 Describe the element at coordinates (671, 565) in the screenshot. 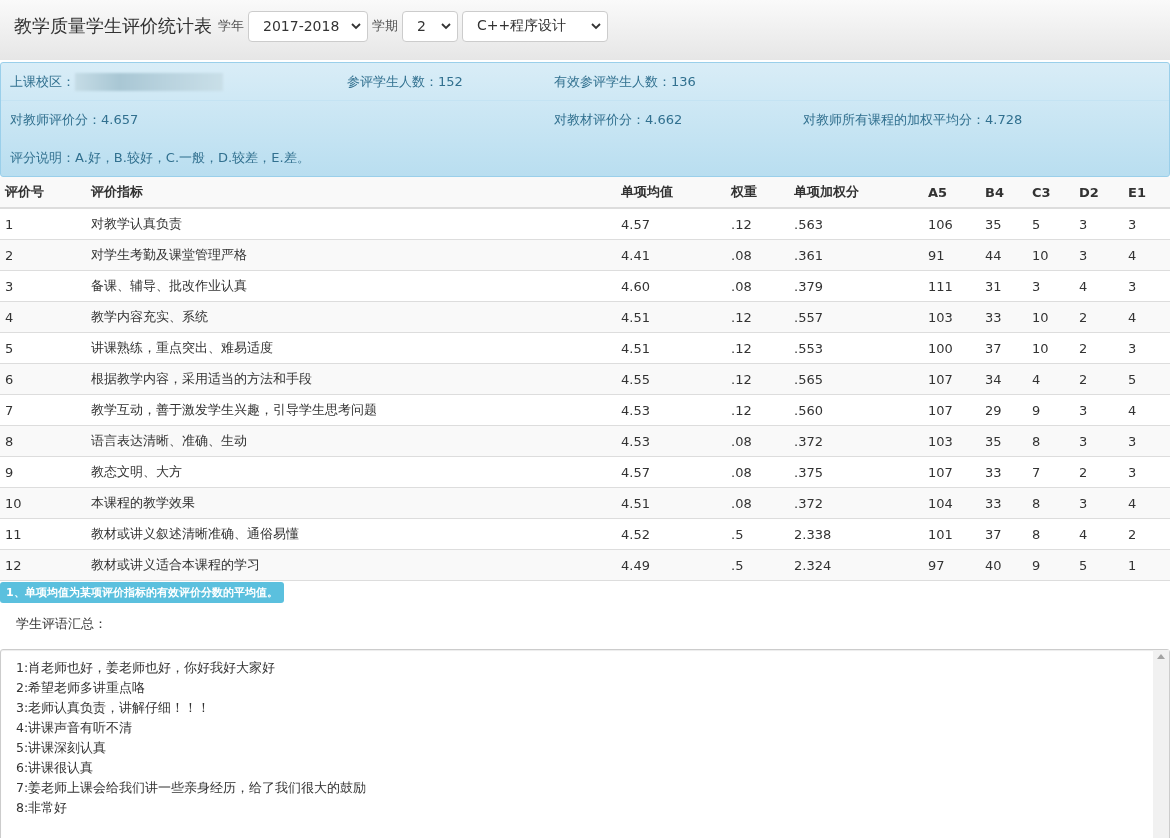

I see `table-cell: 4.49` at that location.